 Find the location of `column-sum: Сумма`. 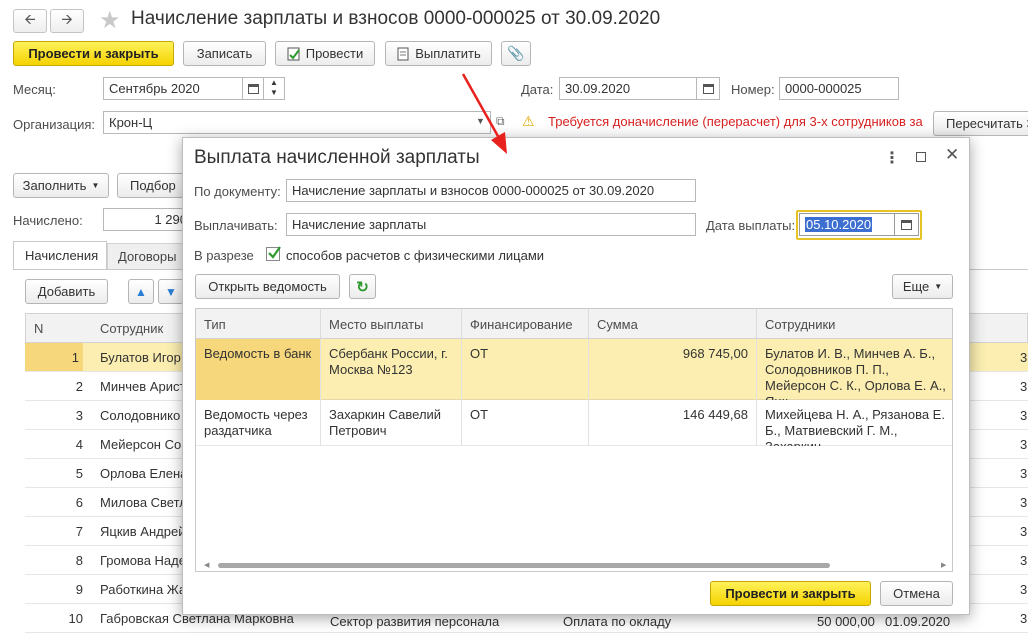

column-sum: Сумма is located at coordinates (673, 324).